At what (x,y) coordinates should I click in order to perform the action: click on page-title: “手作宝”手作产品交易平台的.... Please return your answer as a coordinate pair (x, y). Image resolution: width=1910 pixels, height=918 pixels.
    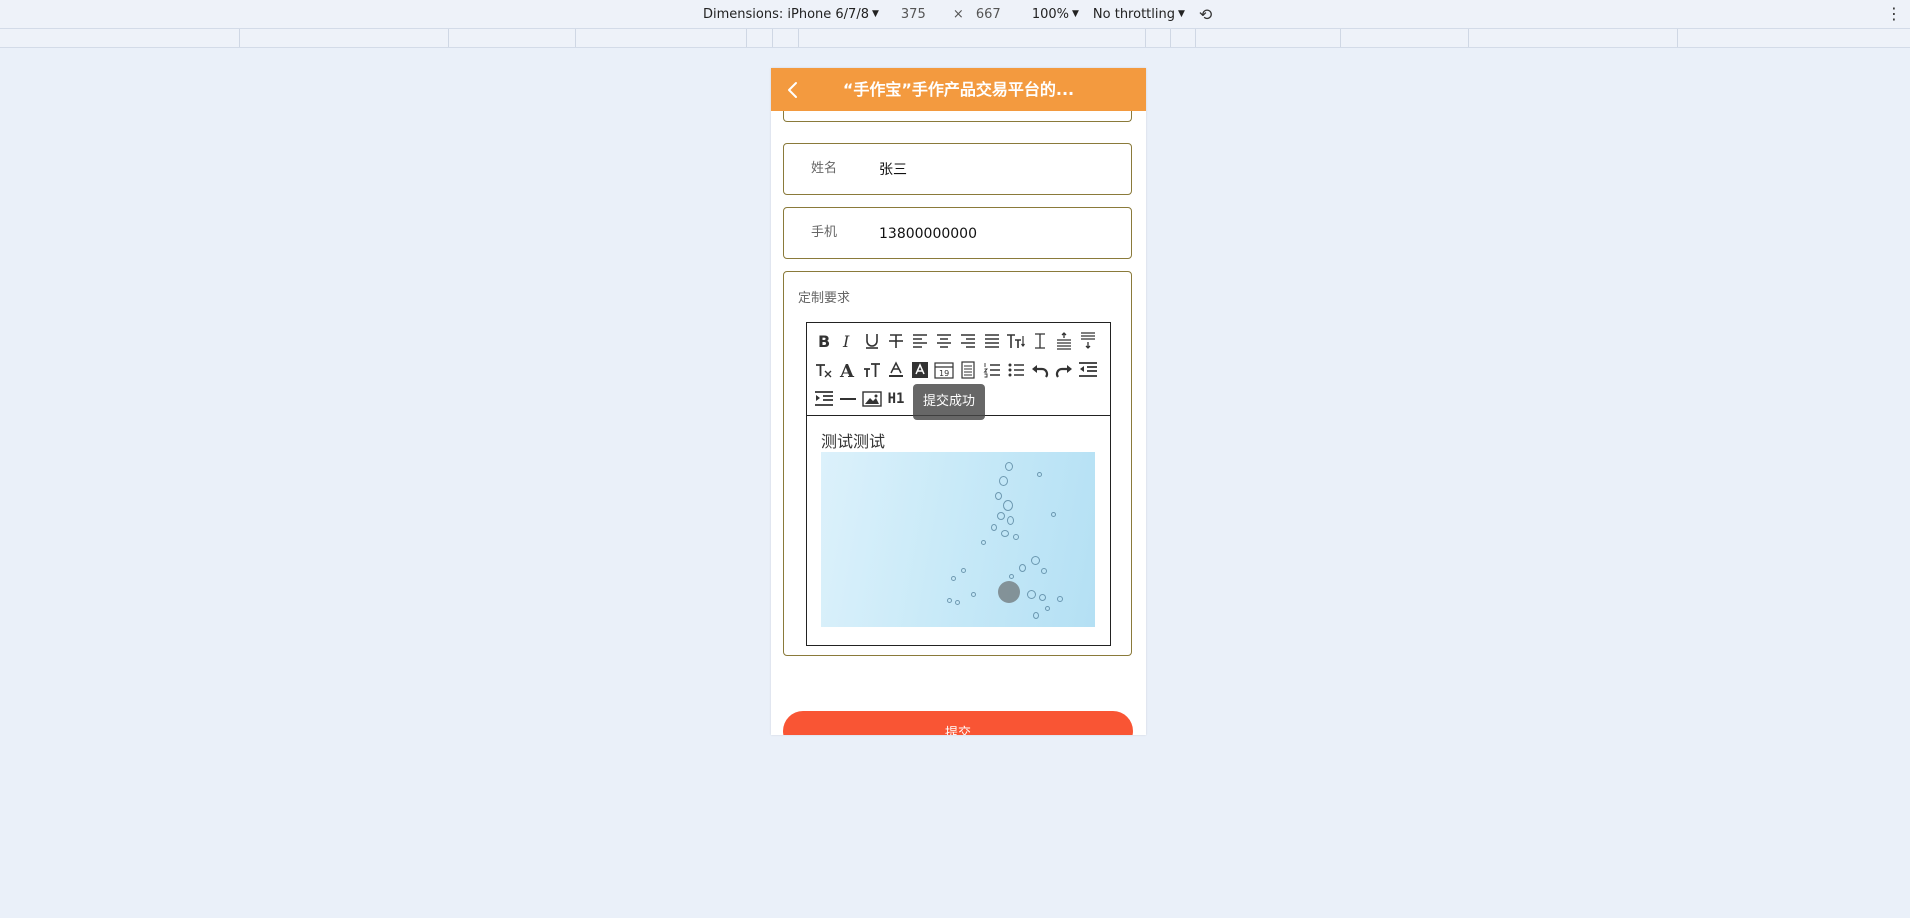
    Looking at the image, I should click on (958, 89).